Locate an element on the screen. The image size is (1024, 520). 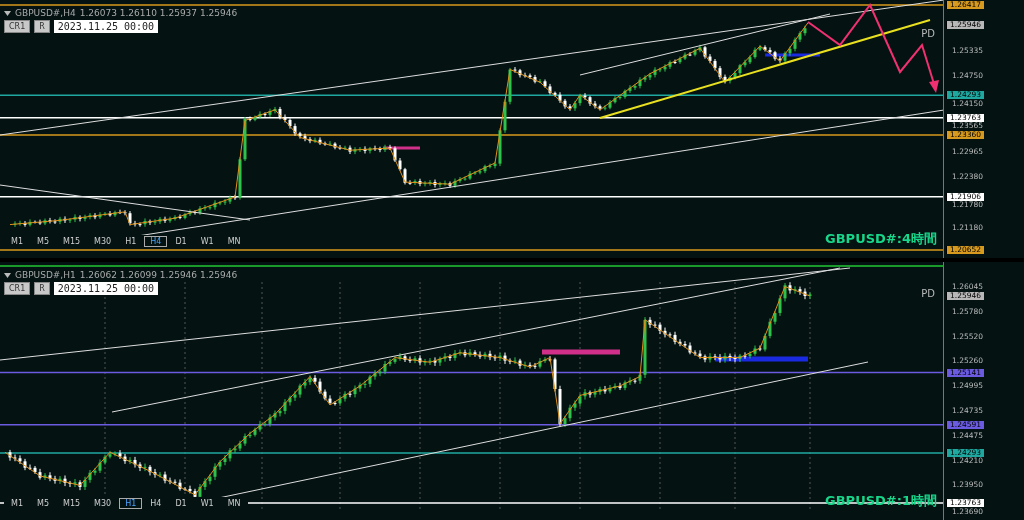
timeframe-tab: H4 is located at coordinates (156, 241).